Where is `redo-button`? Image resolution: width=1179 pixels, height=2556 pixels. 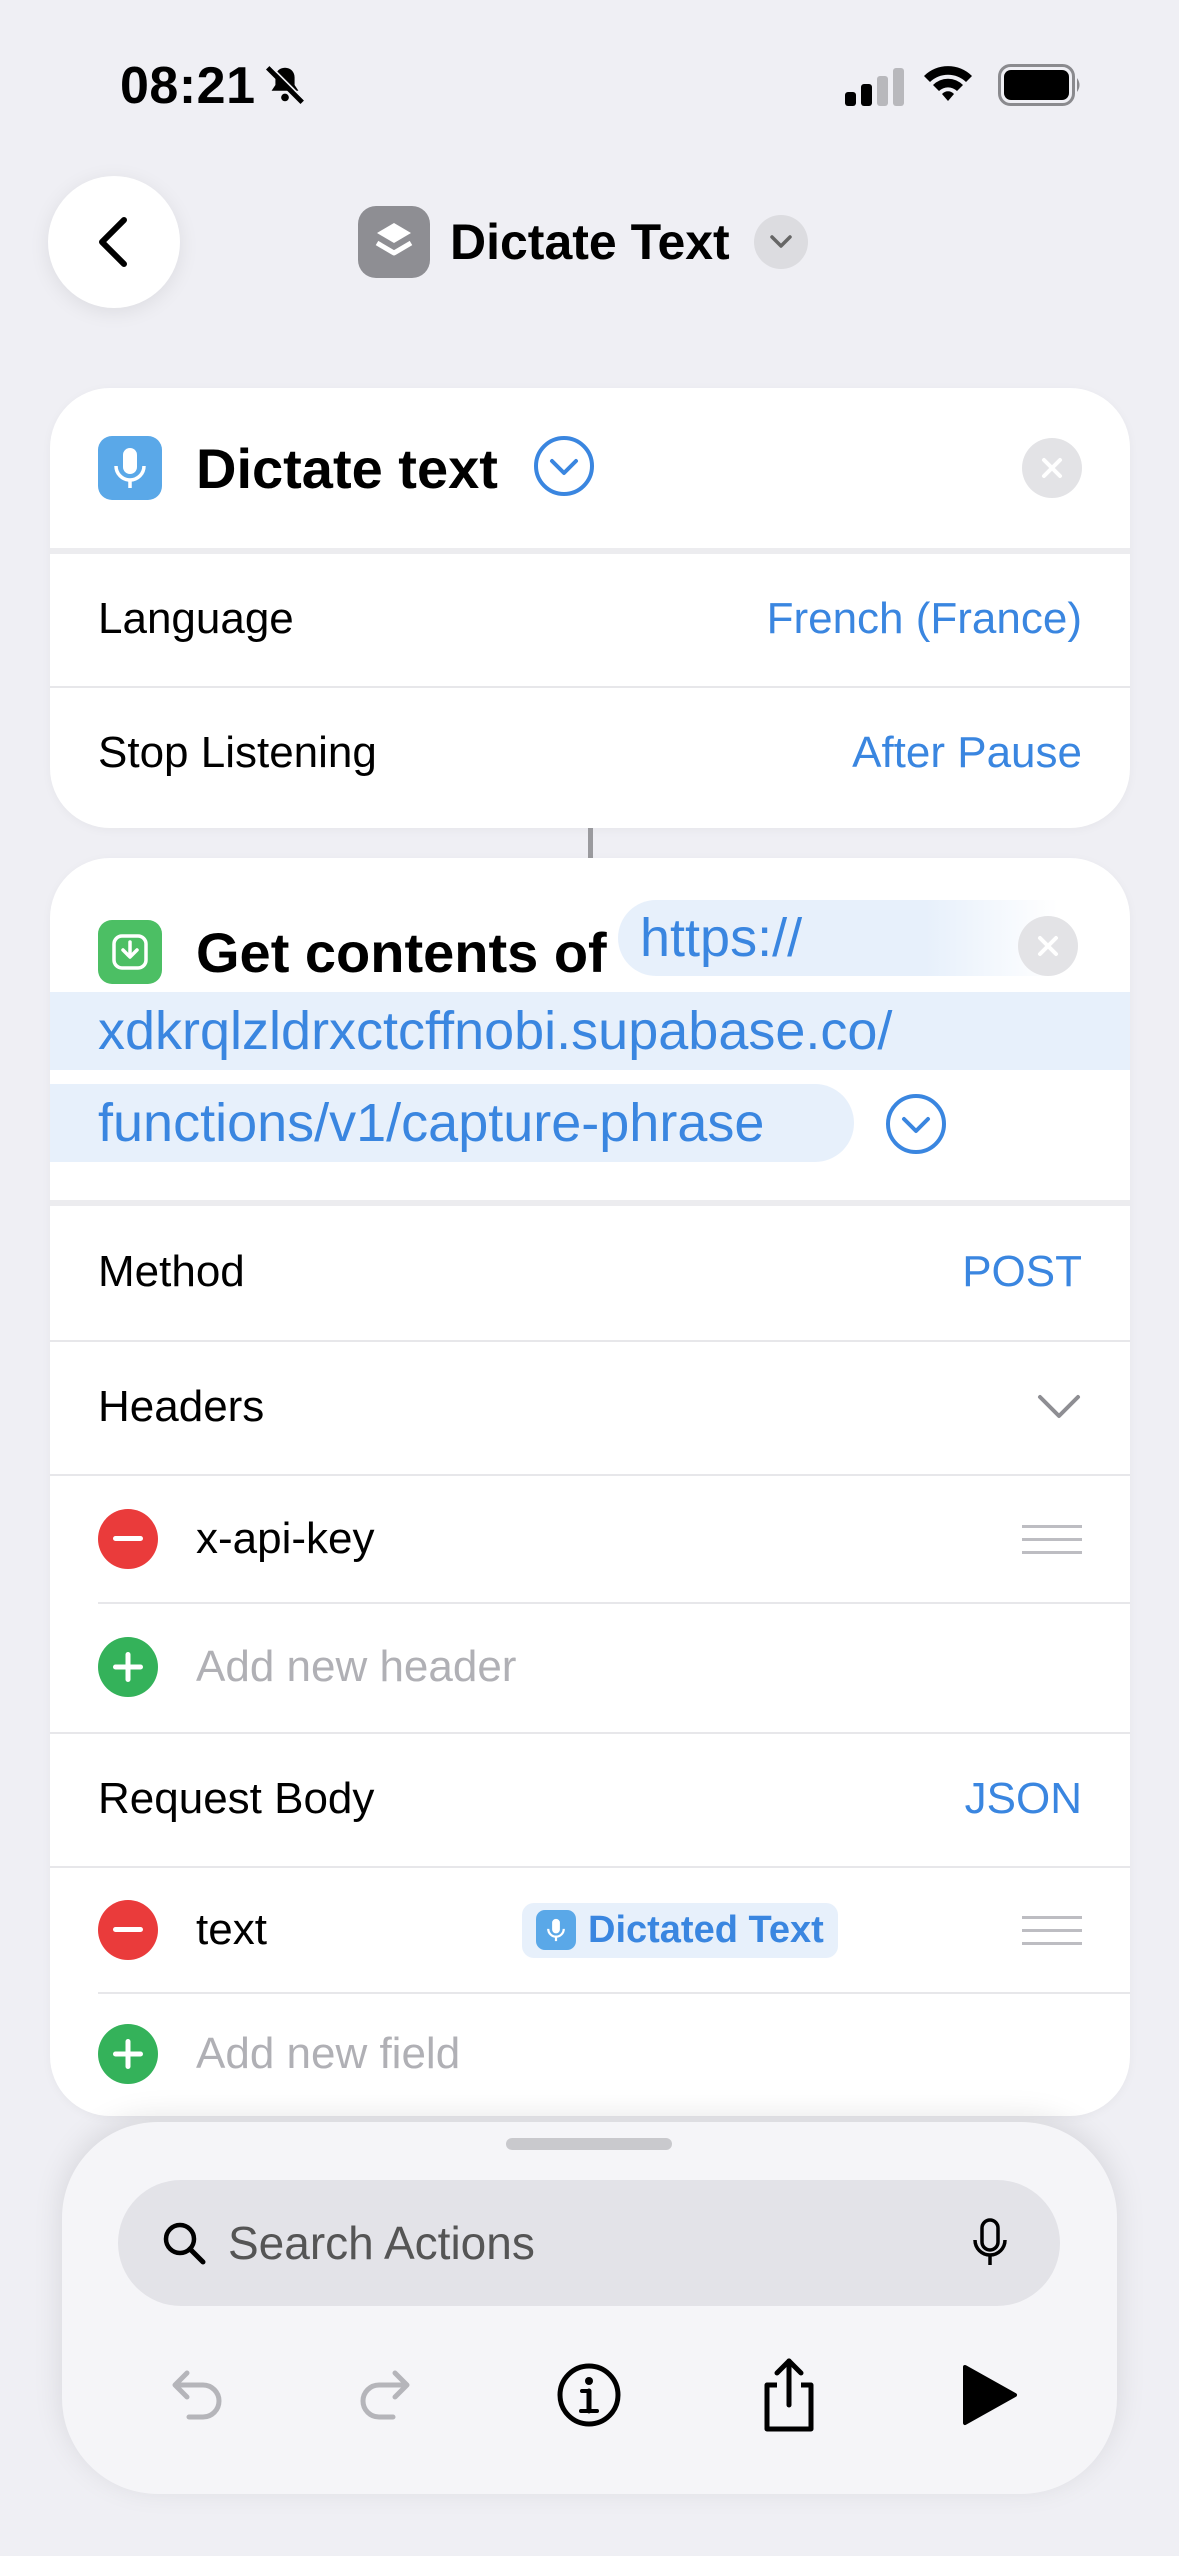
redo-button is located at coordinates (389, 2395).